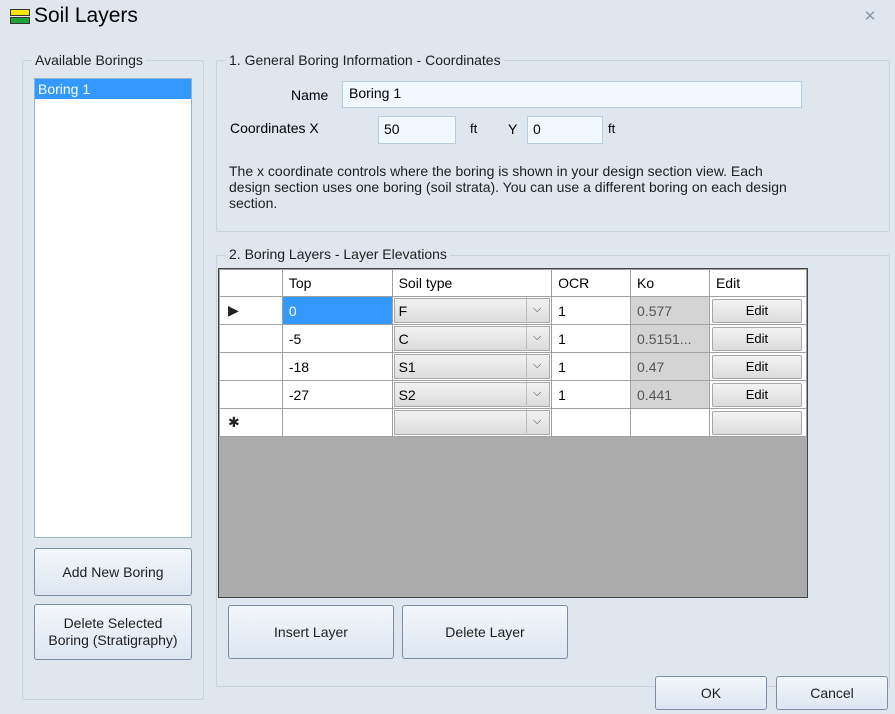  I want to click on new-edit-button: ., so click(756, 422).